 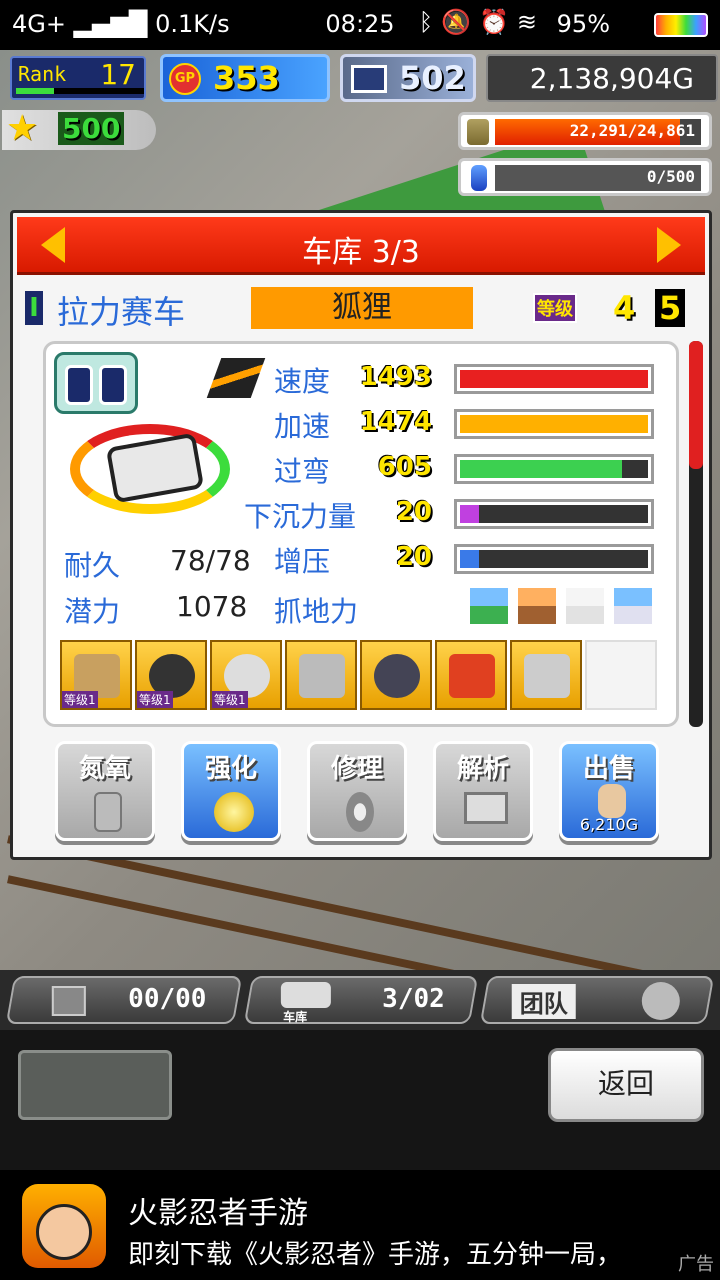 What do you see at coordinates (246, 675) in the screenshot?
I see `brake-part-slot: 等级1` at bounding box center [246, 675].